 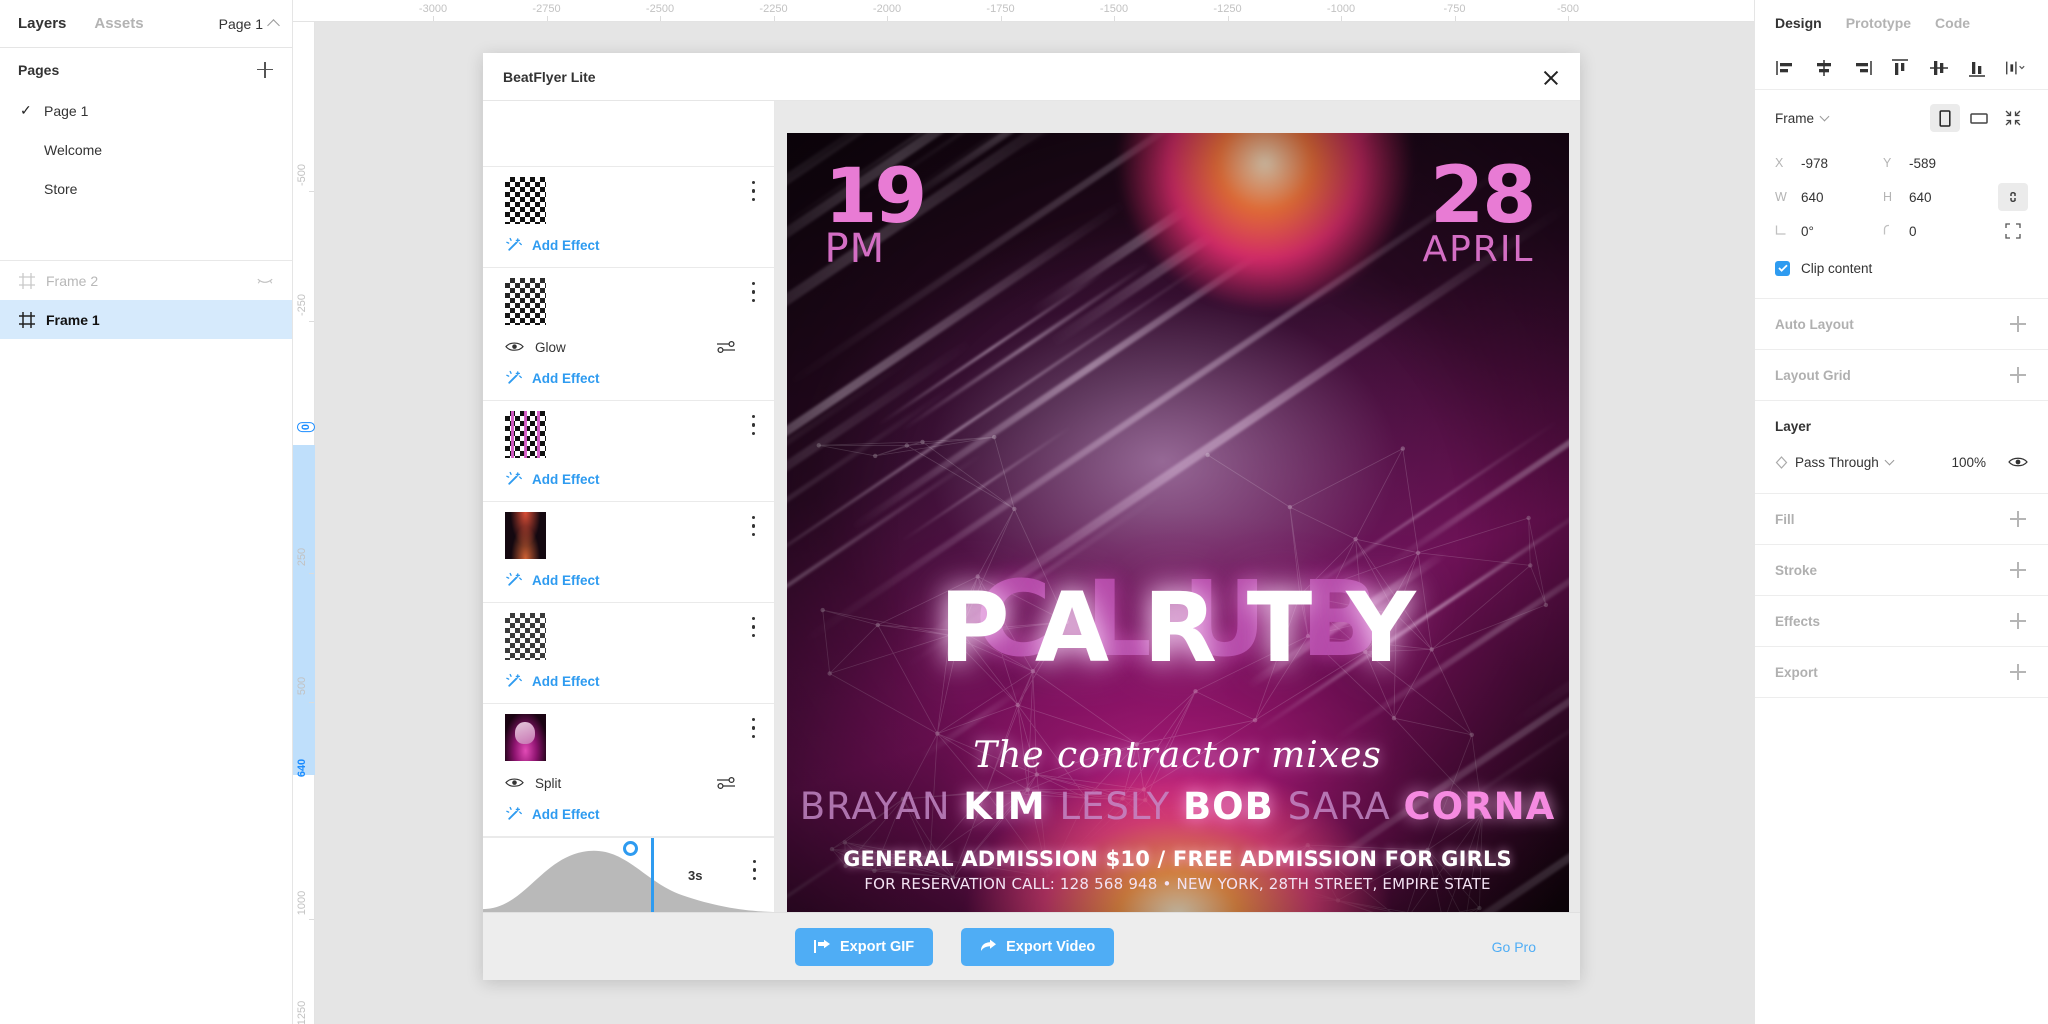 What do you see at coordinates (1514, 947) in the screenshot?
I see `go-pro-link: Go Pro` at bounding box center [1514, 947].